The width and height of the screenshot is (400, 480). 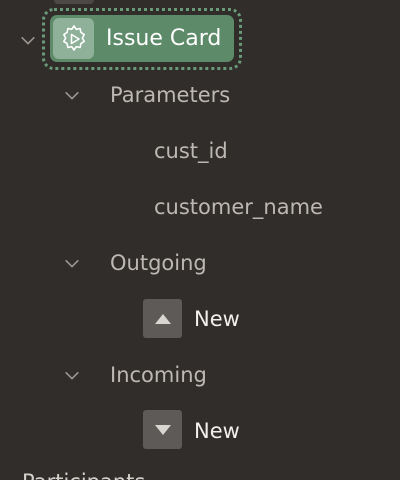 What do you see at coordinates (191, 151) in the screenshot?
I see `tree-node-parameter: cust_id` at bounding box center [191, 151].